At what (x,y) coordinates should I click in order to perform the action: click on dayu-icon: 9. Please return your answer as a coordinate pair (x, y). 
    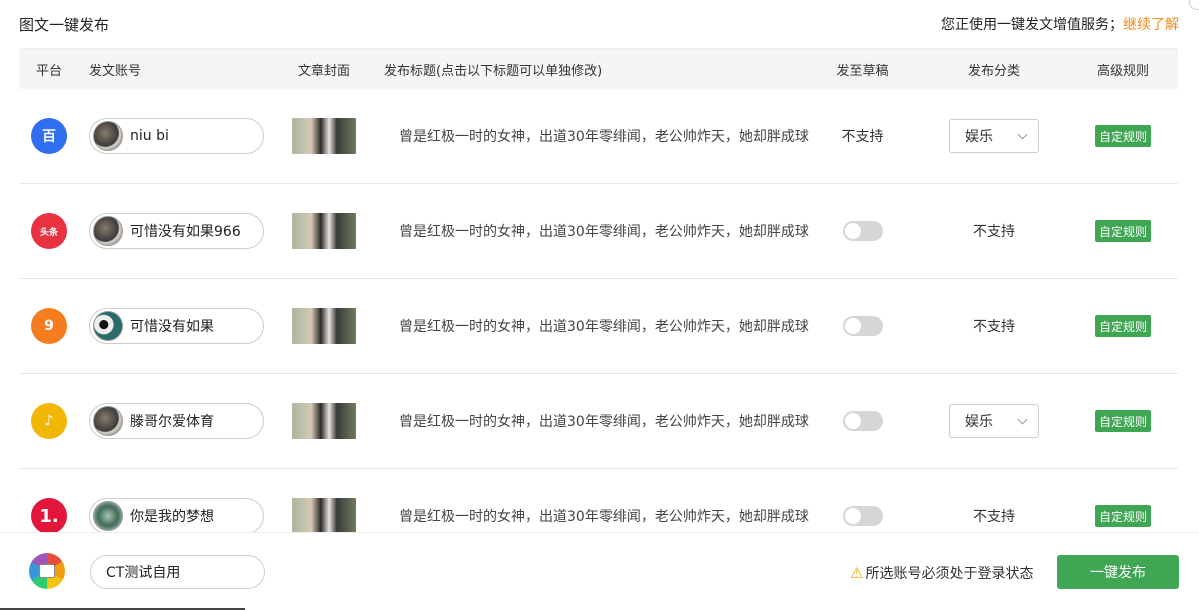
    Looking at the image, I should click on (49, 326).